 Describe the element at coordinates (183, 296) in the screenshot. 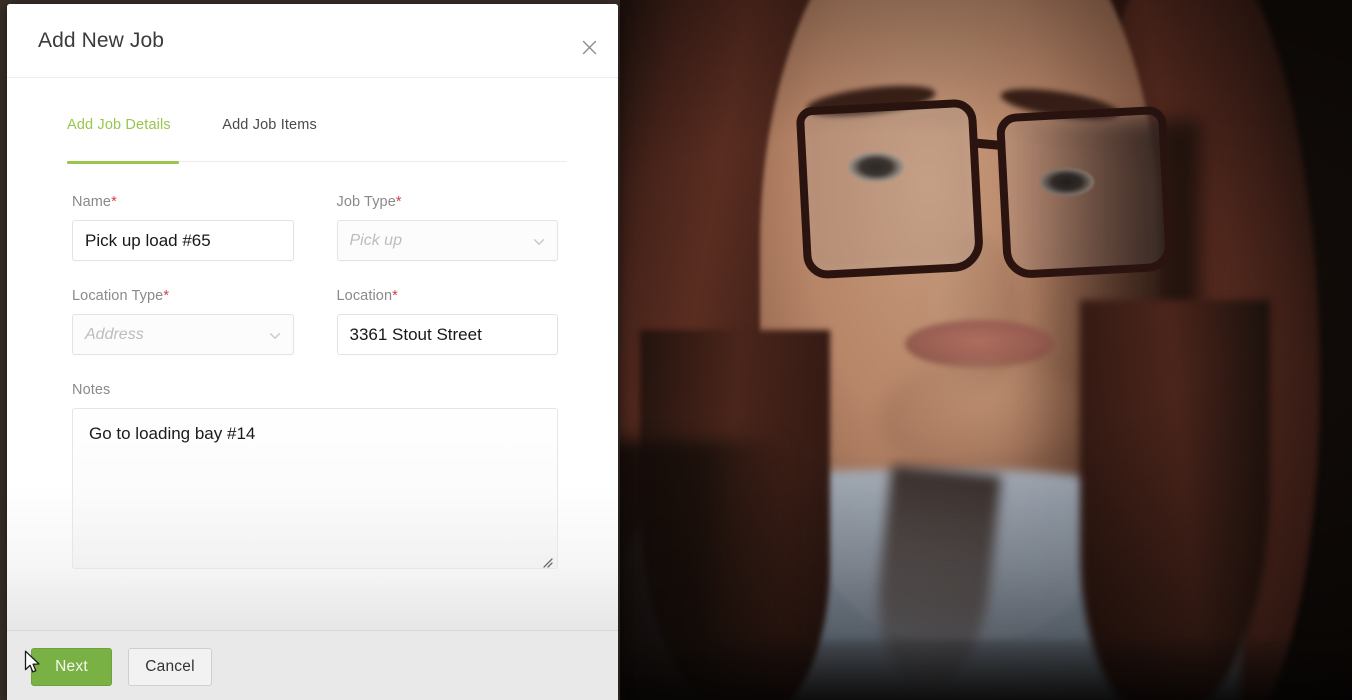

I see `location-type-label: Location Type*` at that location.